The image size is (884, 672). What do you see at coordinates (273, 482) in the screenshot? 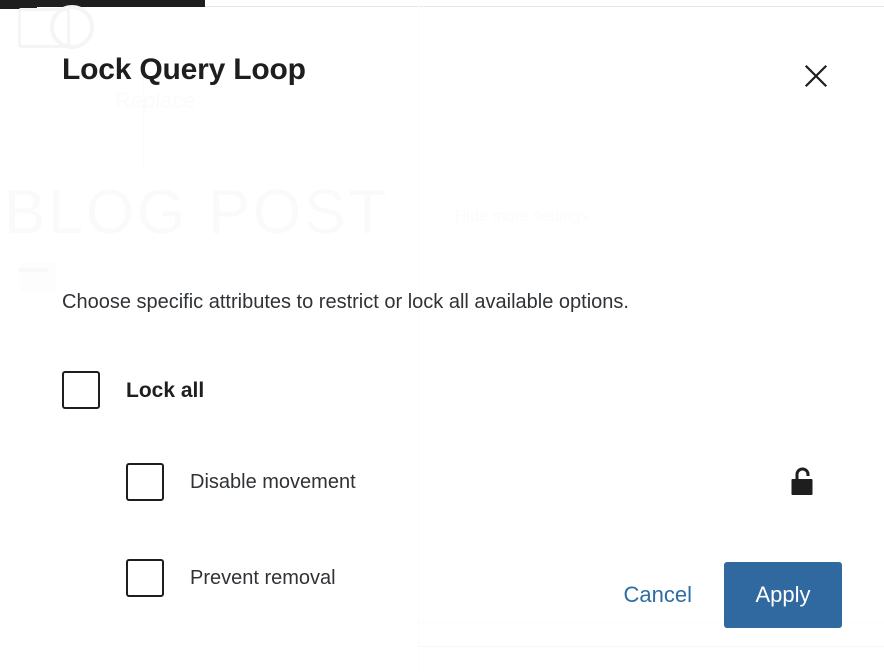
I see `option-label-disable-movement: Disable movement` at bounding box center [273, 482].